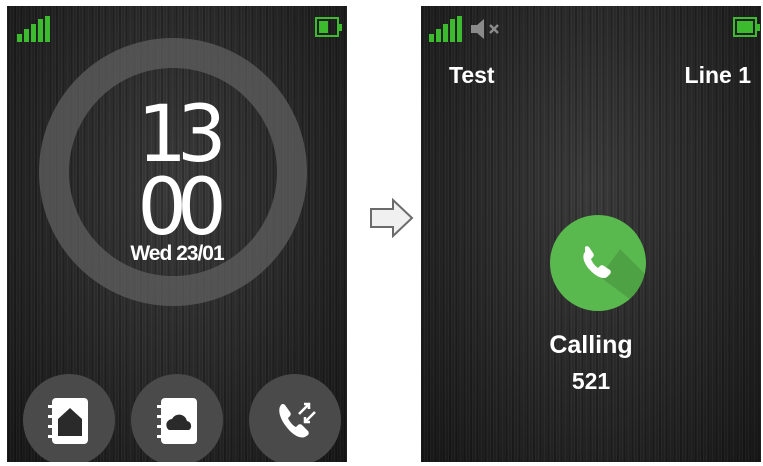 The image size is (763, 466). What do you see at coordinates (181, 208) in the screenshot?
I see `clock-minutes: 00` at bounding box center [181, 208].